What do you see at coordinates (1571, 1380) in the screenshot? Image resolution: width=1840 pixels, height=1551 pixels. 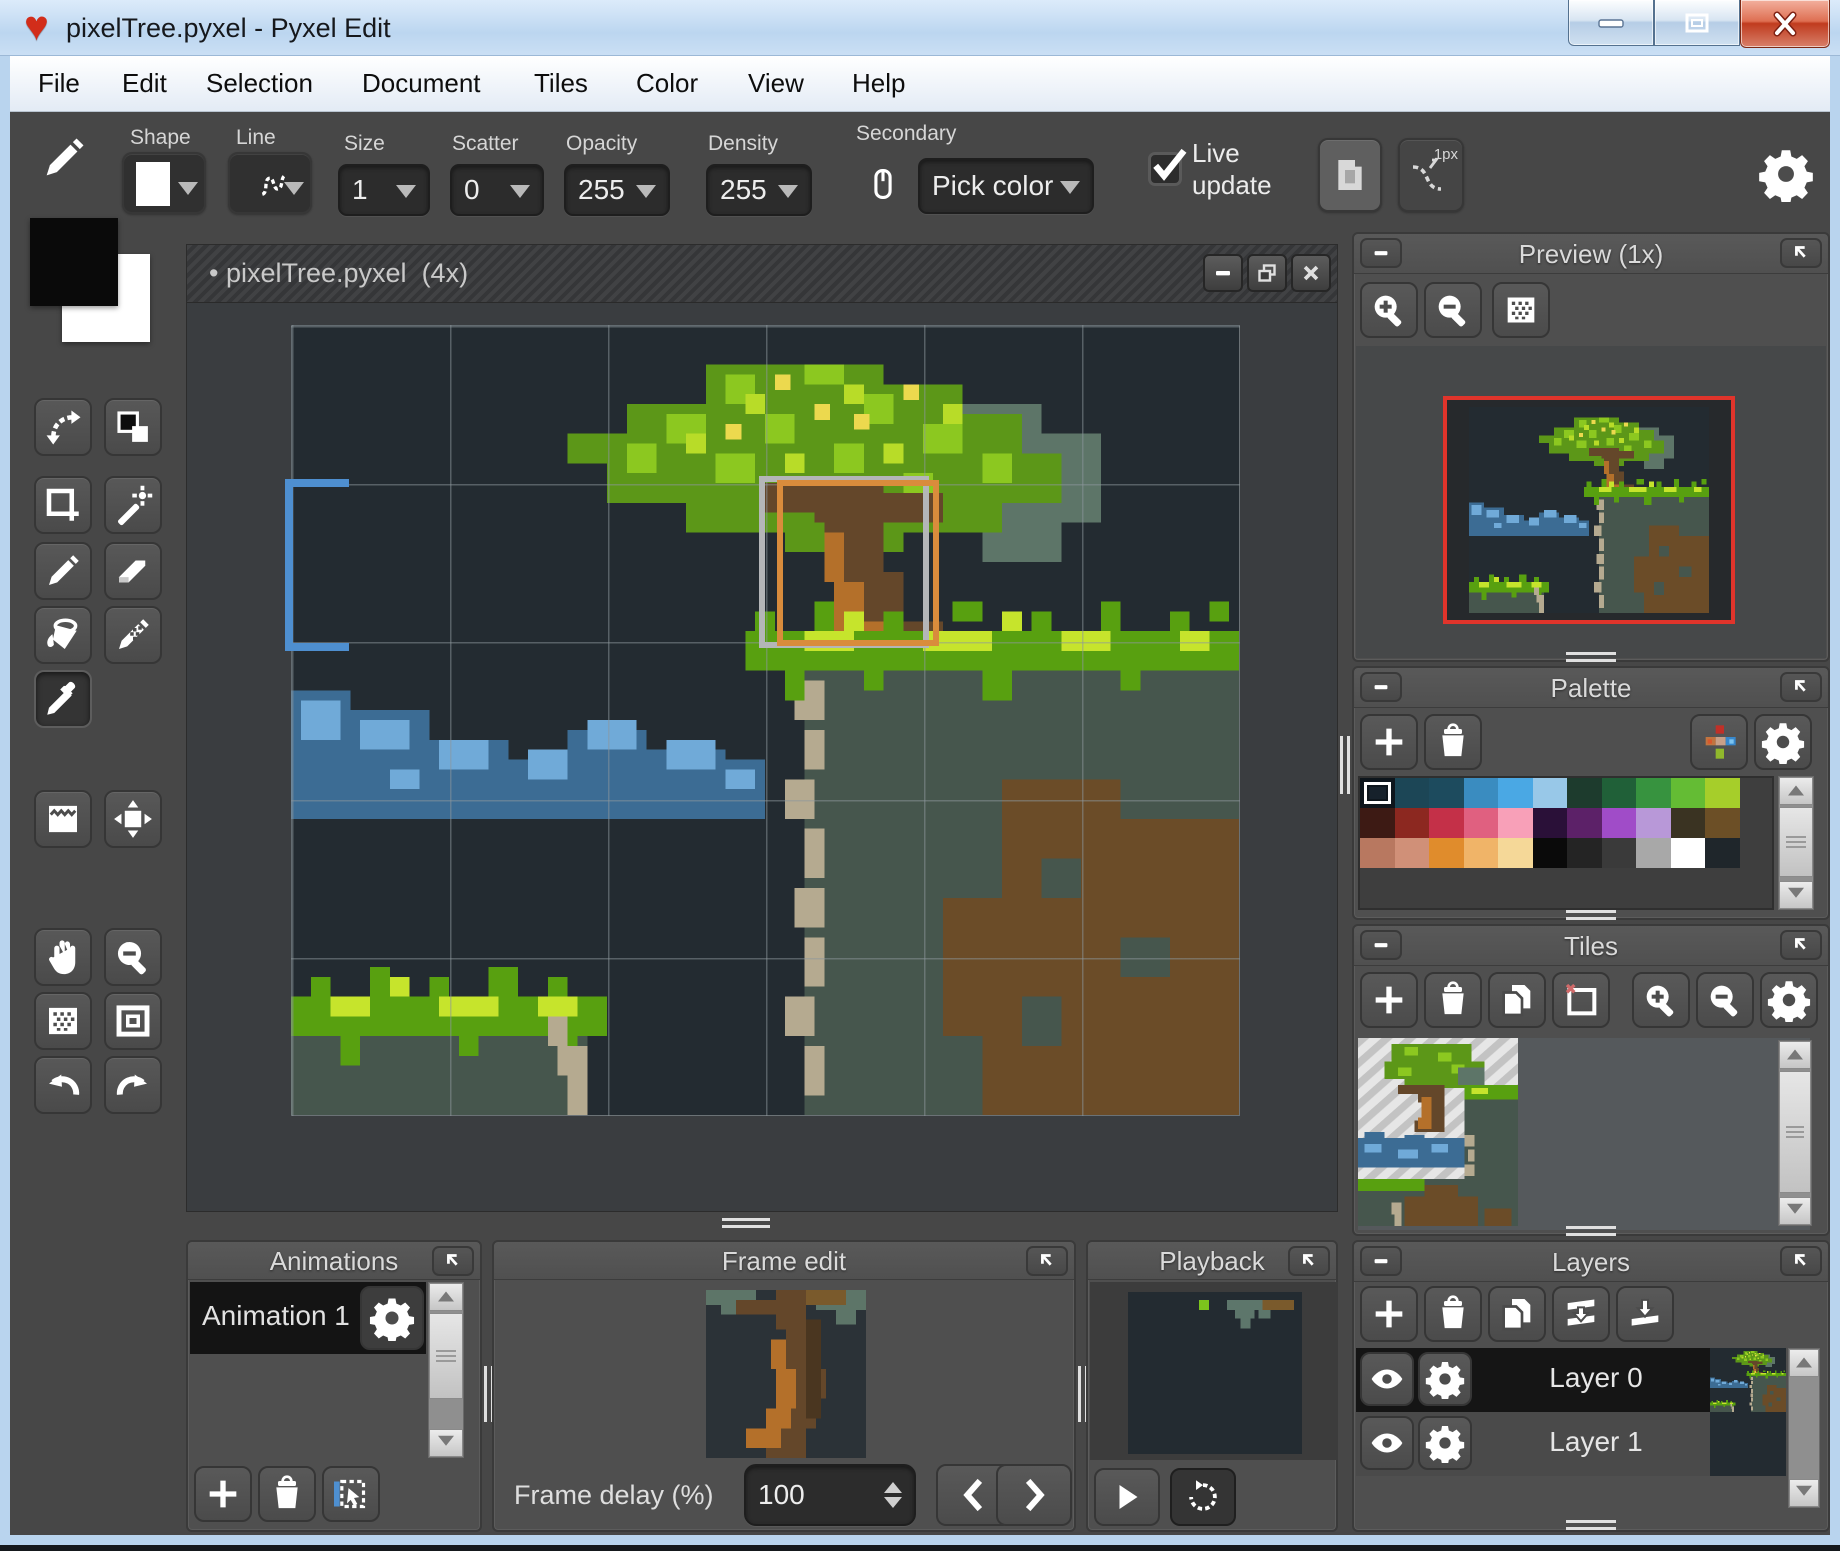 I see `layer-row-selected: Layer 0` at bounding box center [1571, 1380].